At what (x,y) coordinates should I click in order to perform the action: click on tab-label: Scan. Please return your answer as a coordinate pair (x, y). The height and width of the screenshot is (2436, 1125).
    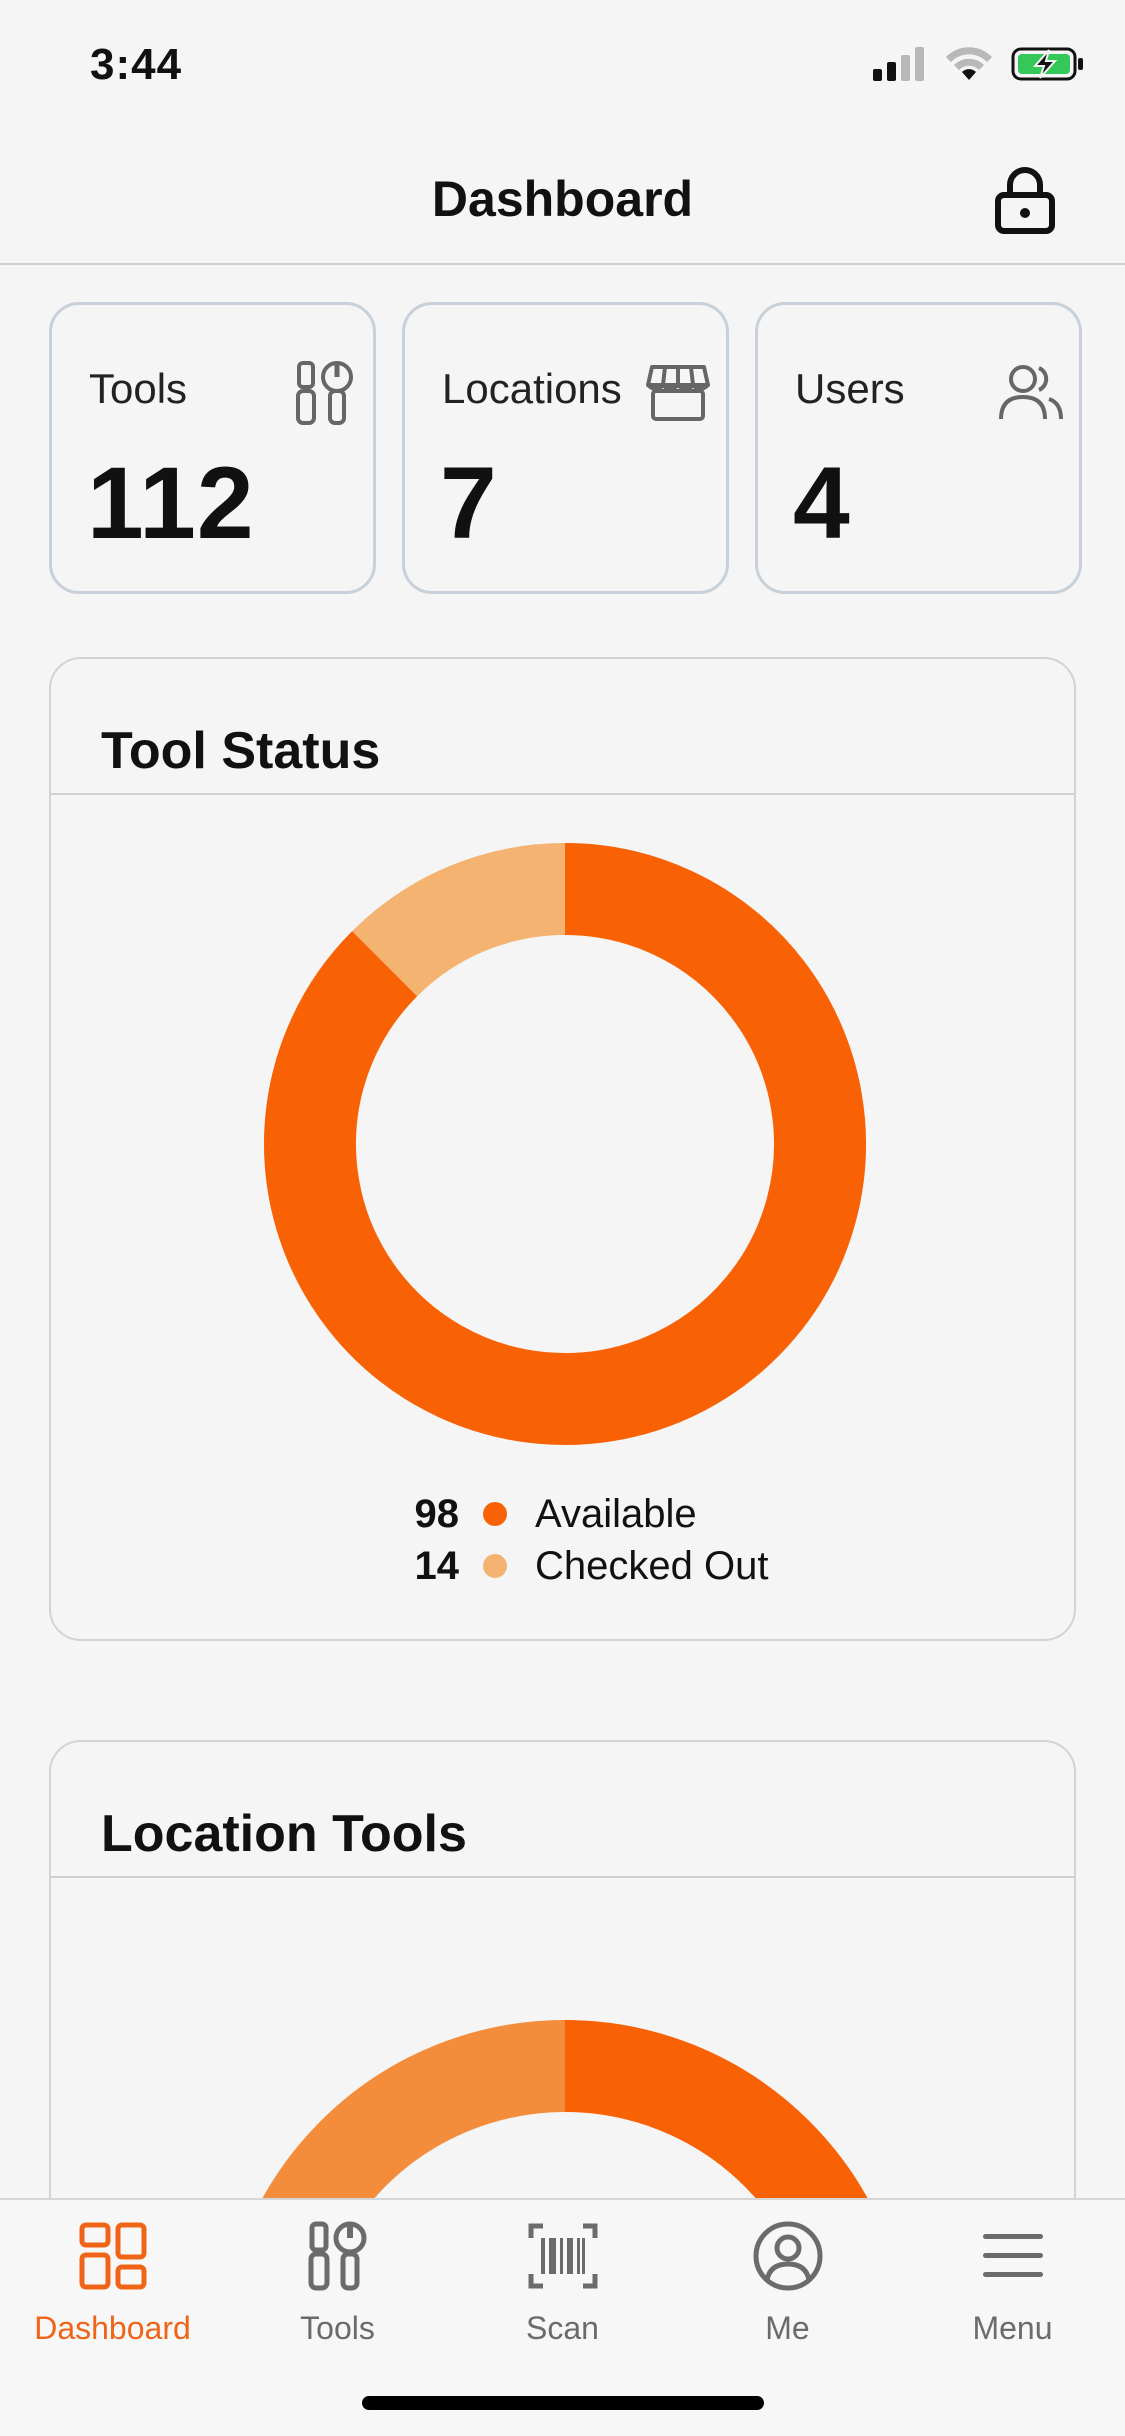
    Looking at the image, I should click on (562, 2328).